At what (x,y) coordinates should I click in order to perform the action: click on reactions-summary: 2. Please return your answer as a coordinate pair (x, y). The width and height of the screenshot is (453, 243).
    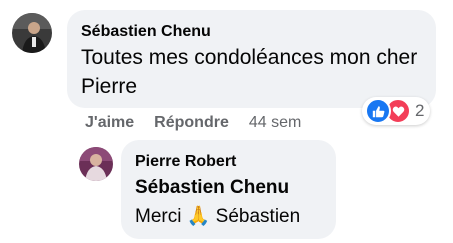
    Looking at the image, I should click on (396, 111).